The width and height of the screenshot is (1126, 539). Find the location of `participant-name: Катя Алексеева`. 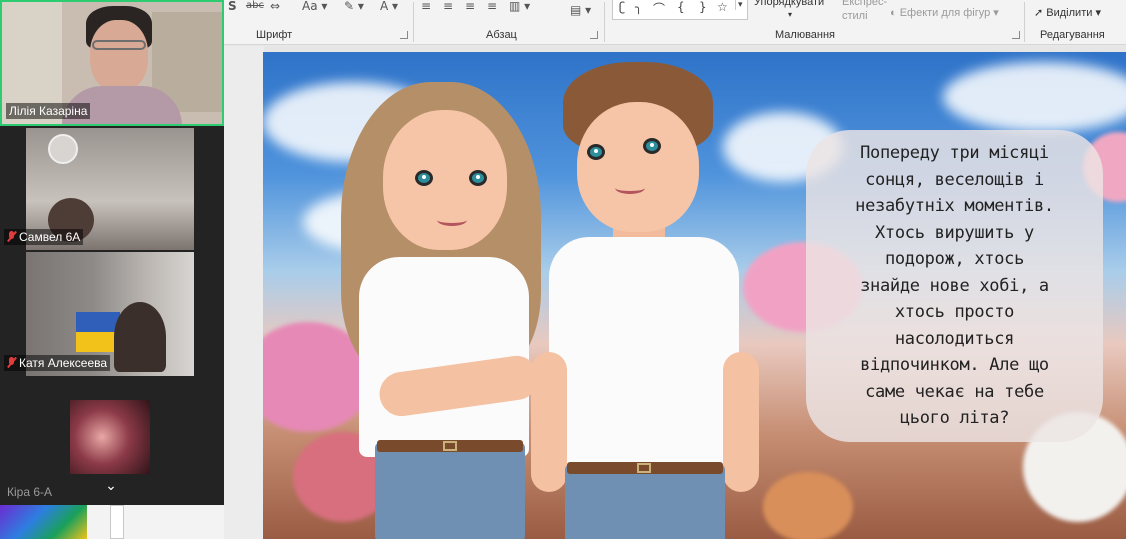

participant-name: Катя Алексеева is located at coordinates (57, 363).